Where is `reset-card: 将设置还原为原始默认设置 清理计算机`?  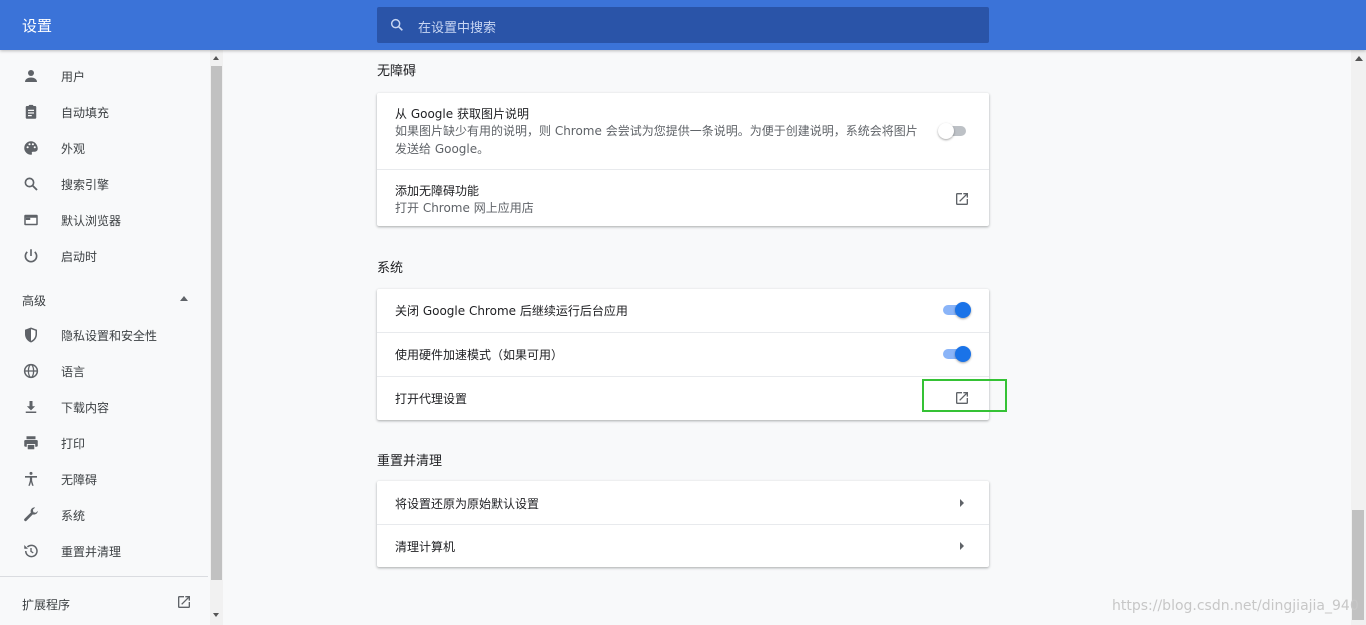
reset-card: 将设置还原为原始默认设置 清理计算机 is located at coordinates (683, 524).